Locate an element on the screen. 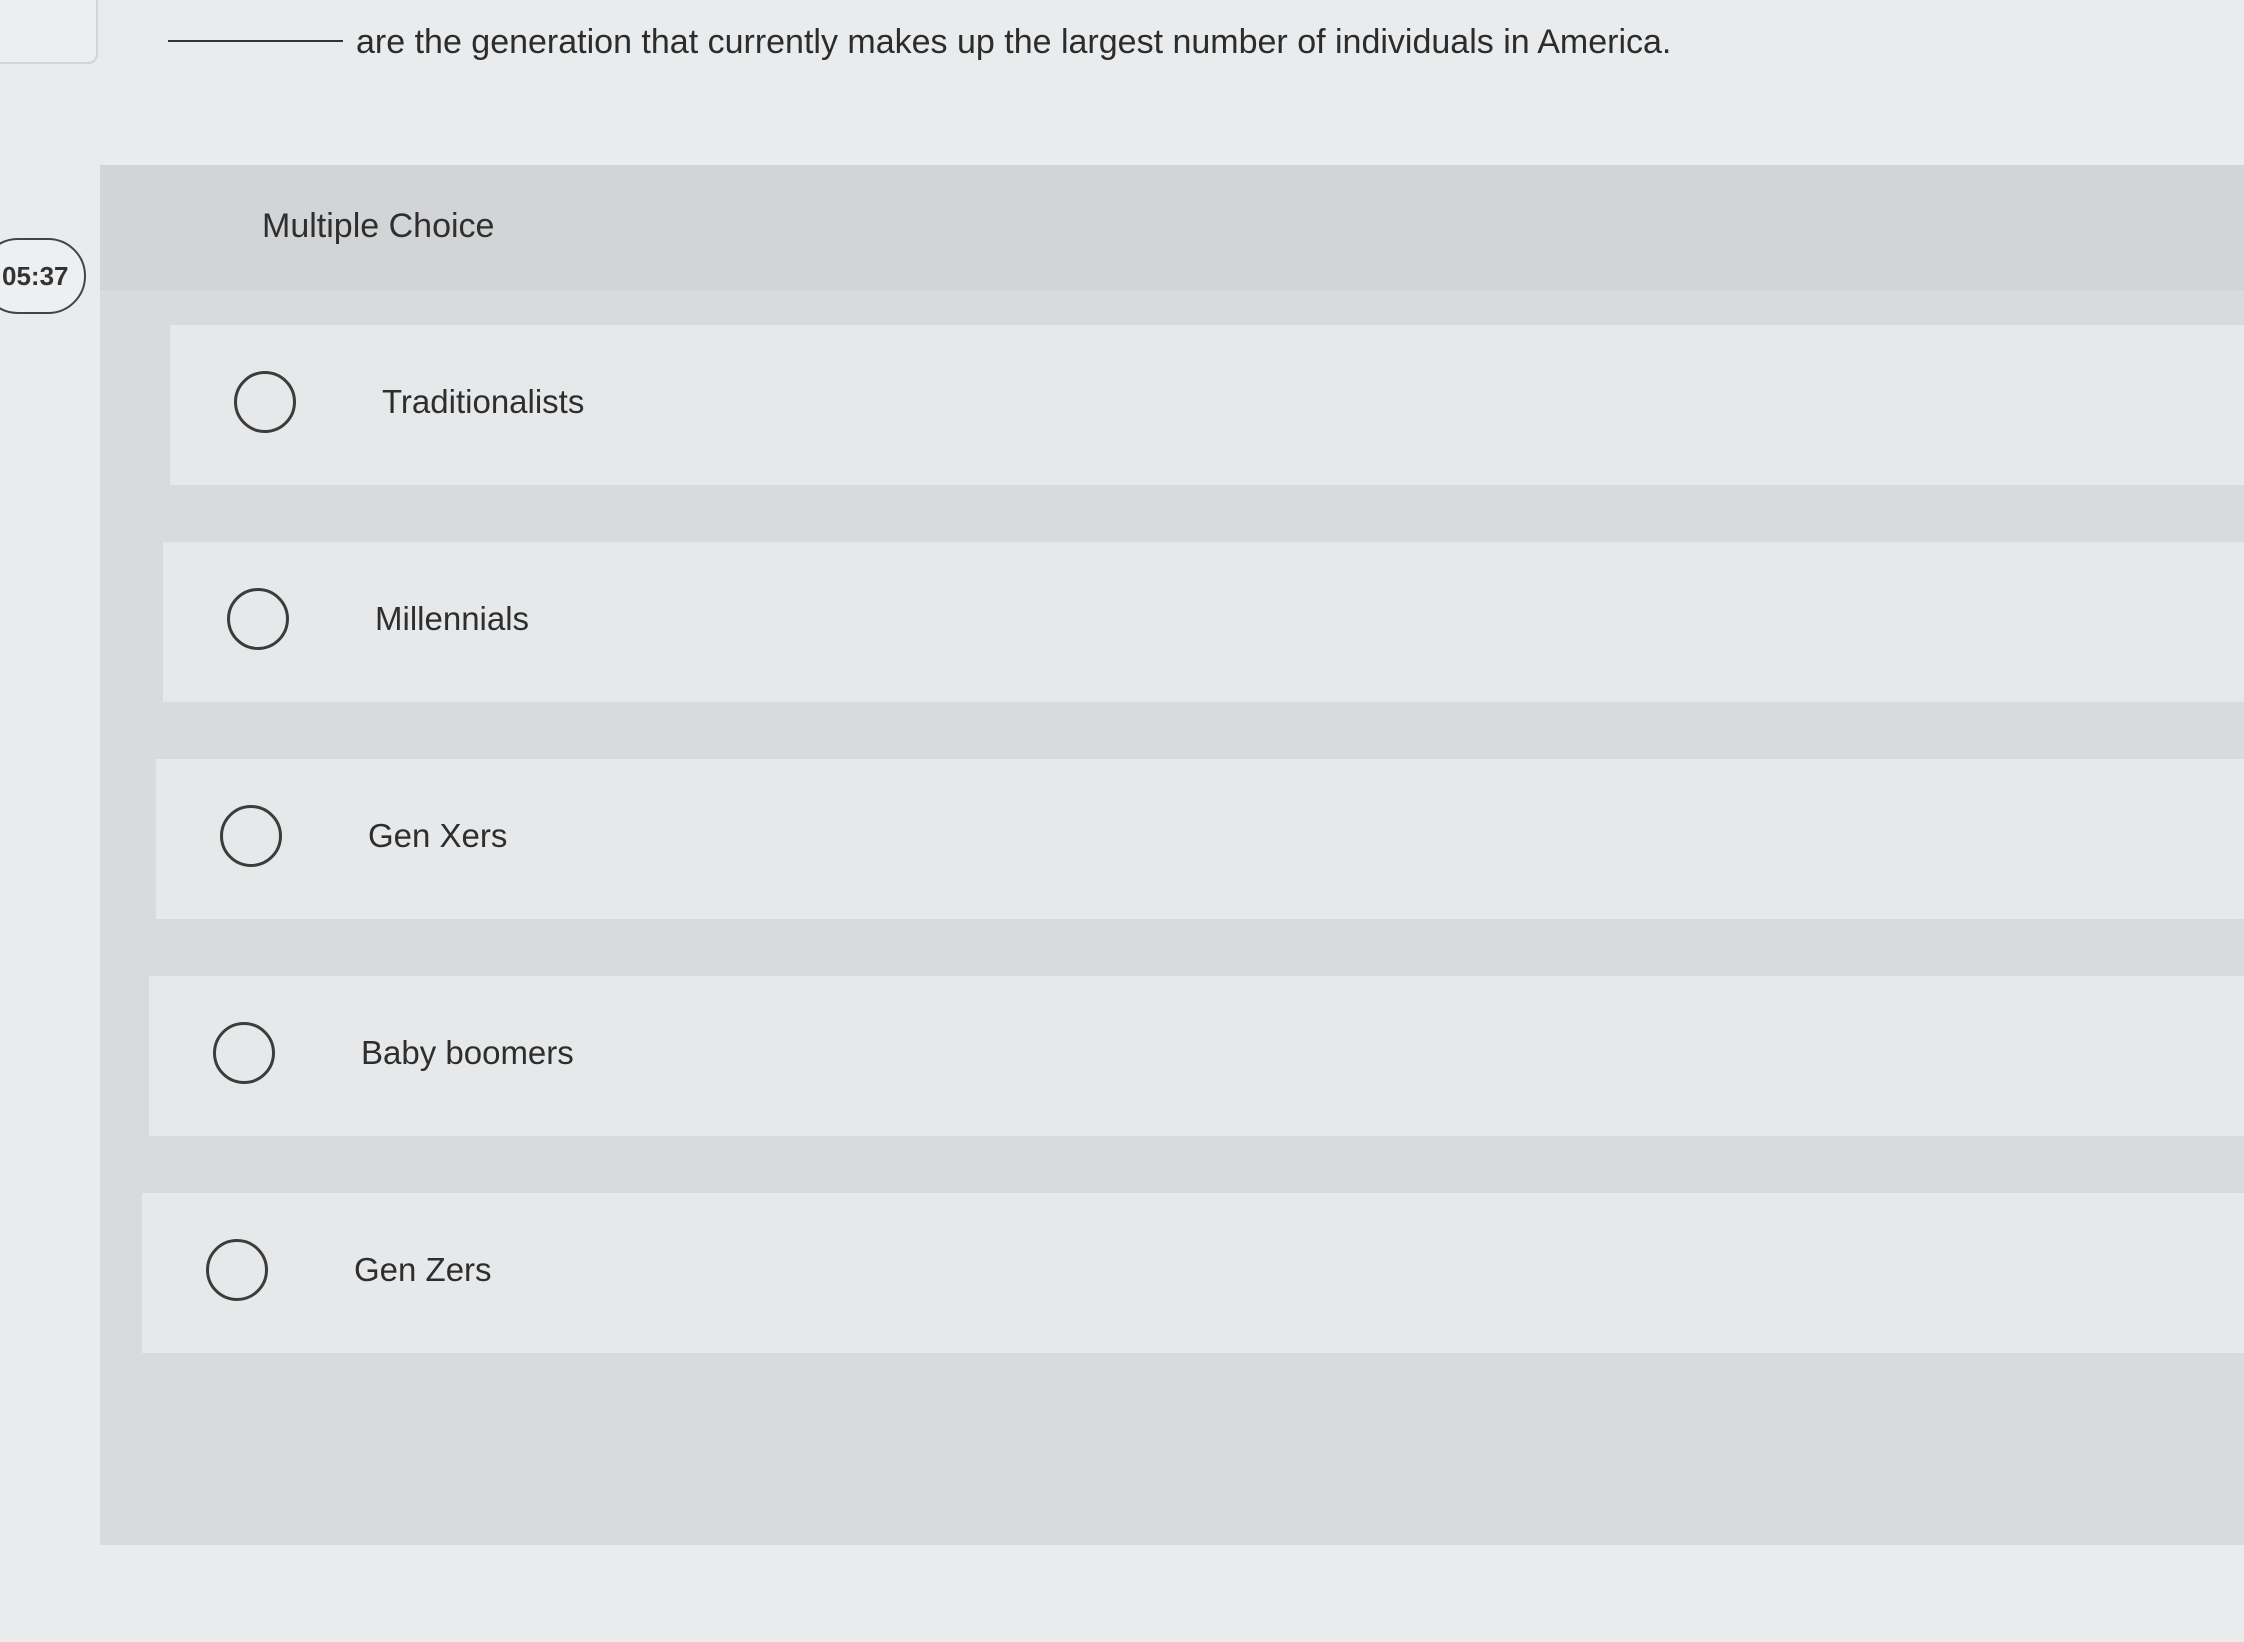  question-type-header: Multiple Choice is located at coordinates (1172, 227).